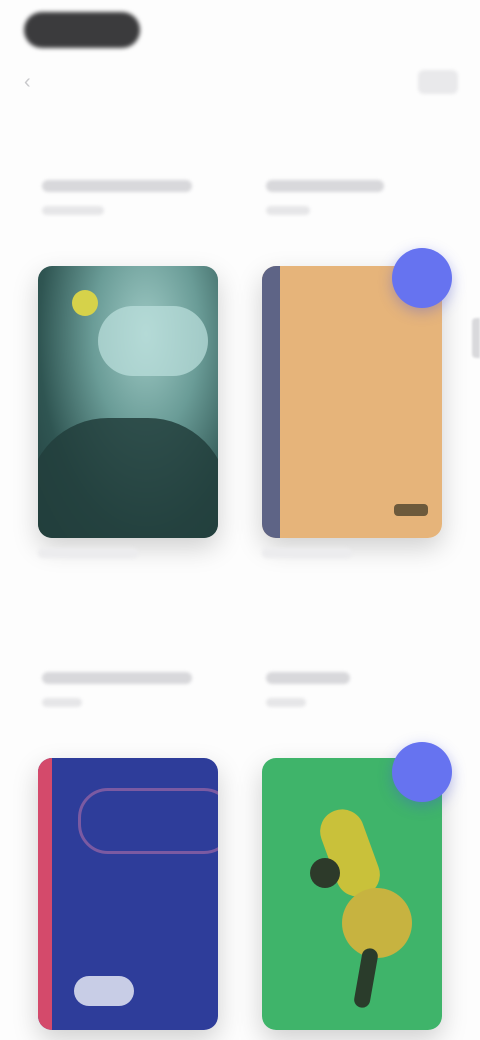 Image resolution: width=480 pixels, height=1040 pixels. What do you see at coordinates (411, 510) in the screenshot?
I see `publisher-mark` at bounding box center [411, 510].